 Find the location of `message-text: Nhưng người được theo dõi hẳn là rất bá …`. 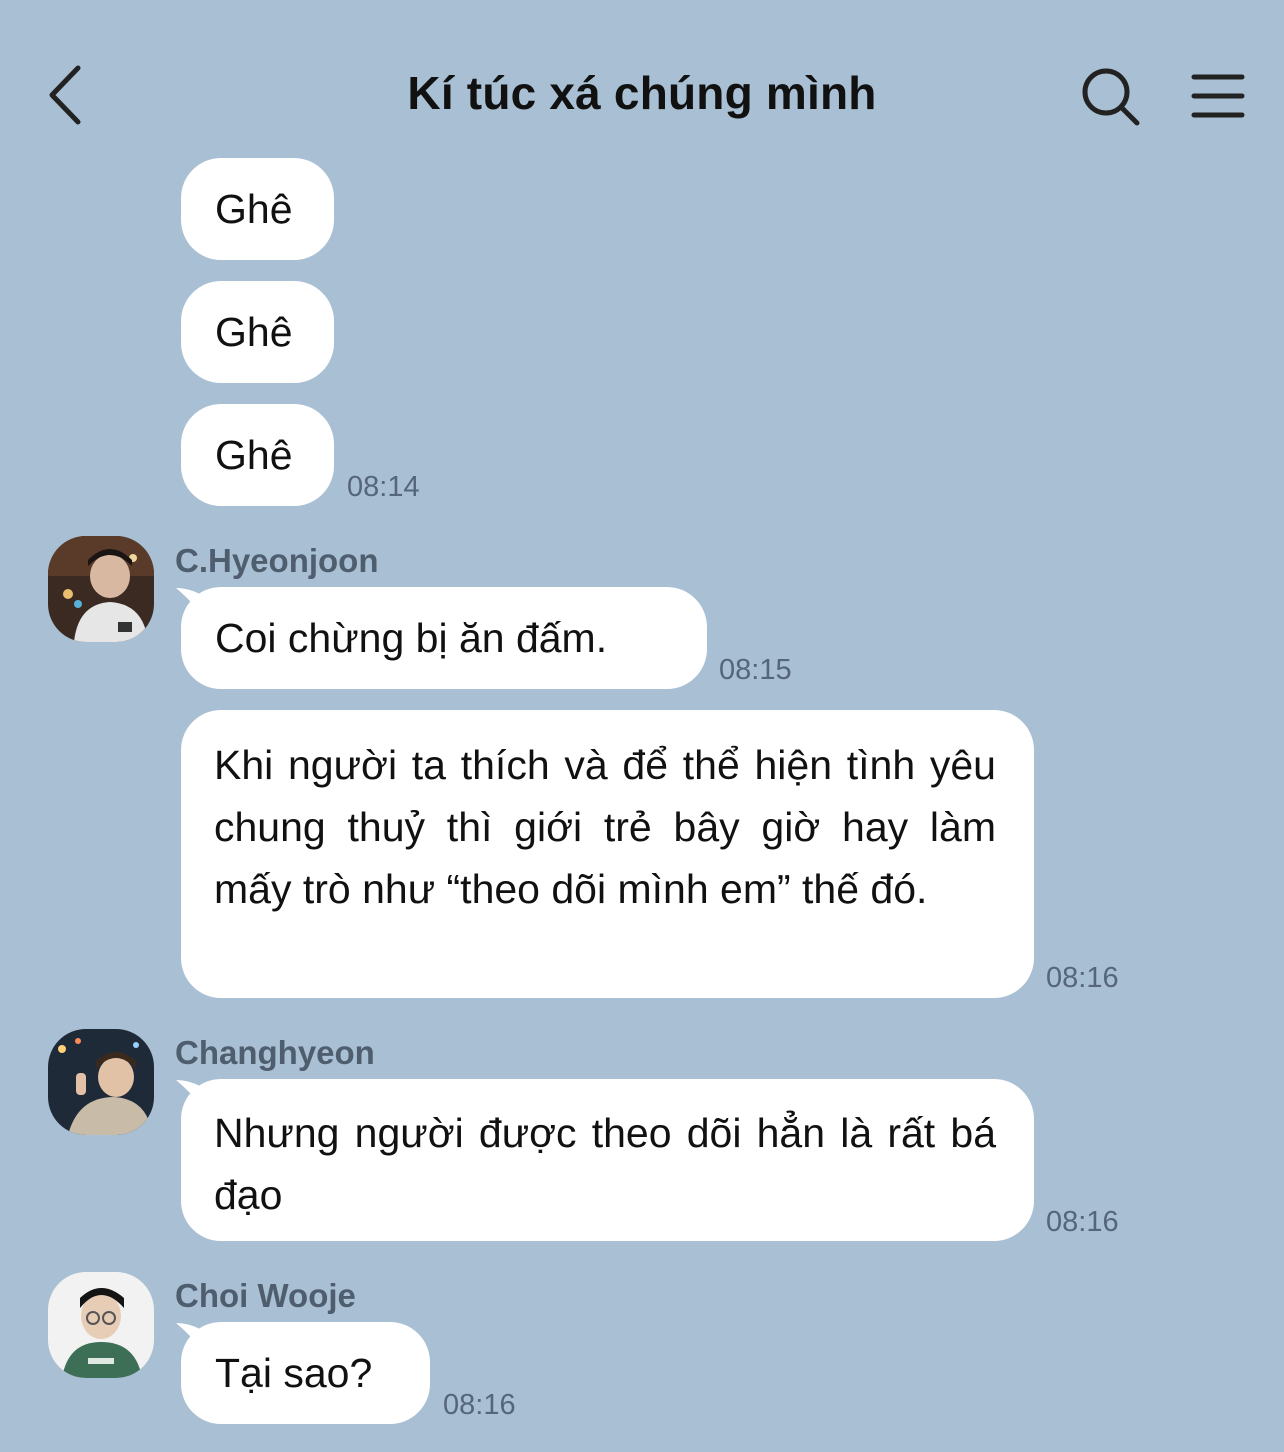

message-text: Nhưng người được theo dõi hẳn là rất bá … is located at coordinates (605, 1164).